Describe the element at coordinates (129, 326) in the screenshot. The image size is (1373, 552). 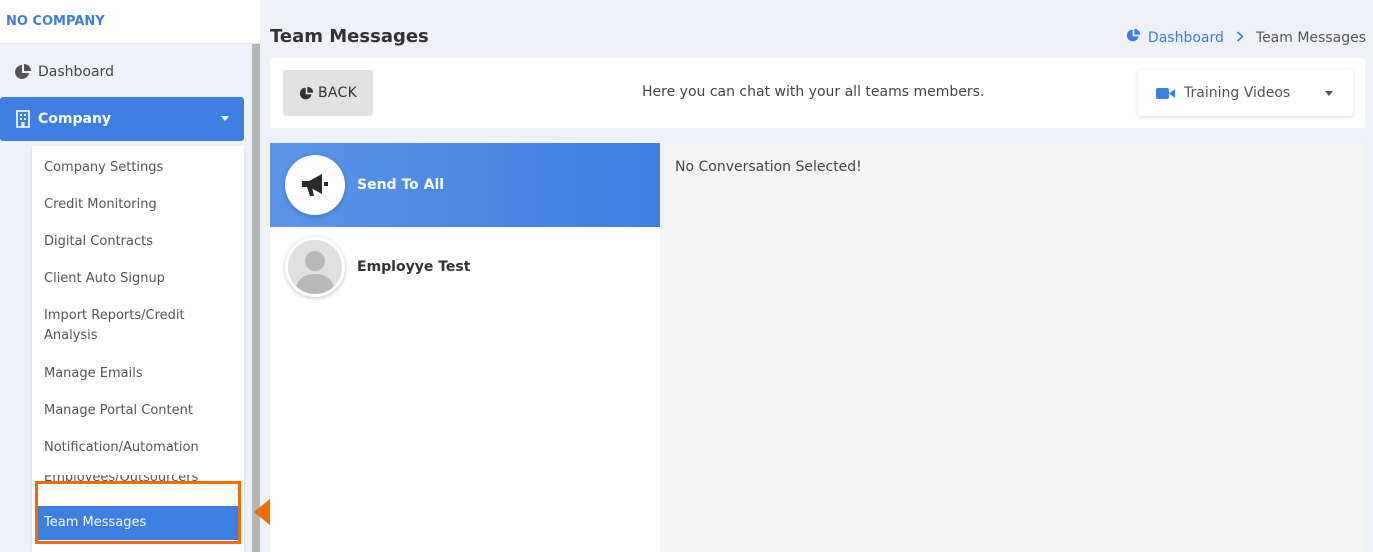
I see `submenu-item-import-reports: Import Reports/Credit Analysis` at that location.